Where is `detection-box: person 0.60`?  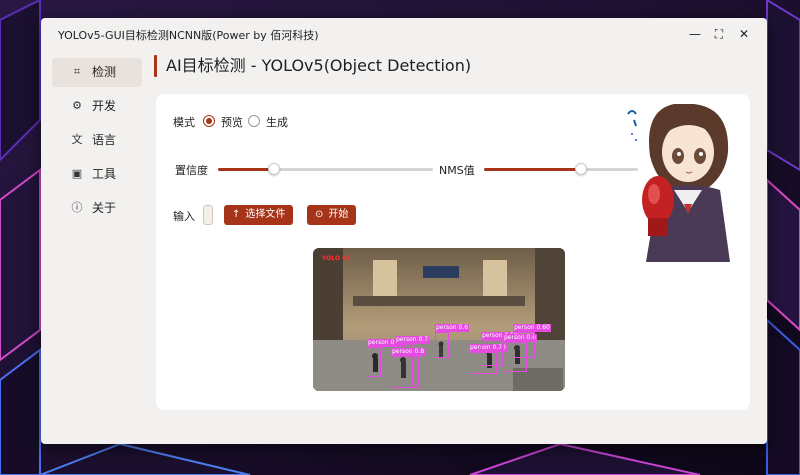 detection-box: person 0.60 is located at coordinates (532, 341).